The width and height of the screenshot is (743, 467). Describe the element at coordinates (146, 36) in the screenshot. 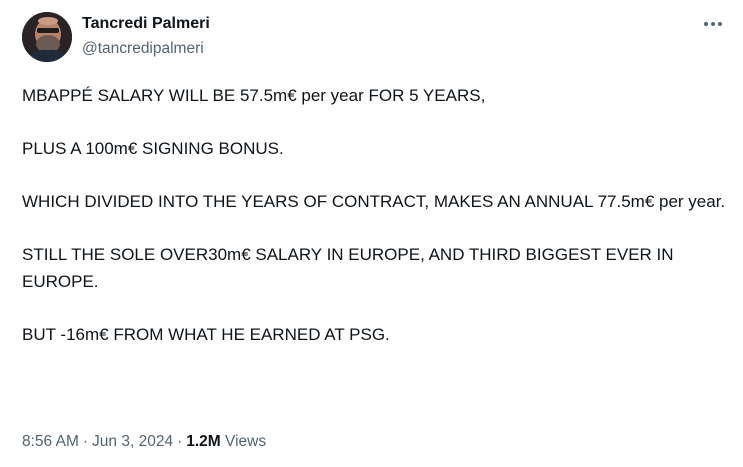

I see `author-block: Tancredi Palmeri @tancredipalmeri` at that location.